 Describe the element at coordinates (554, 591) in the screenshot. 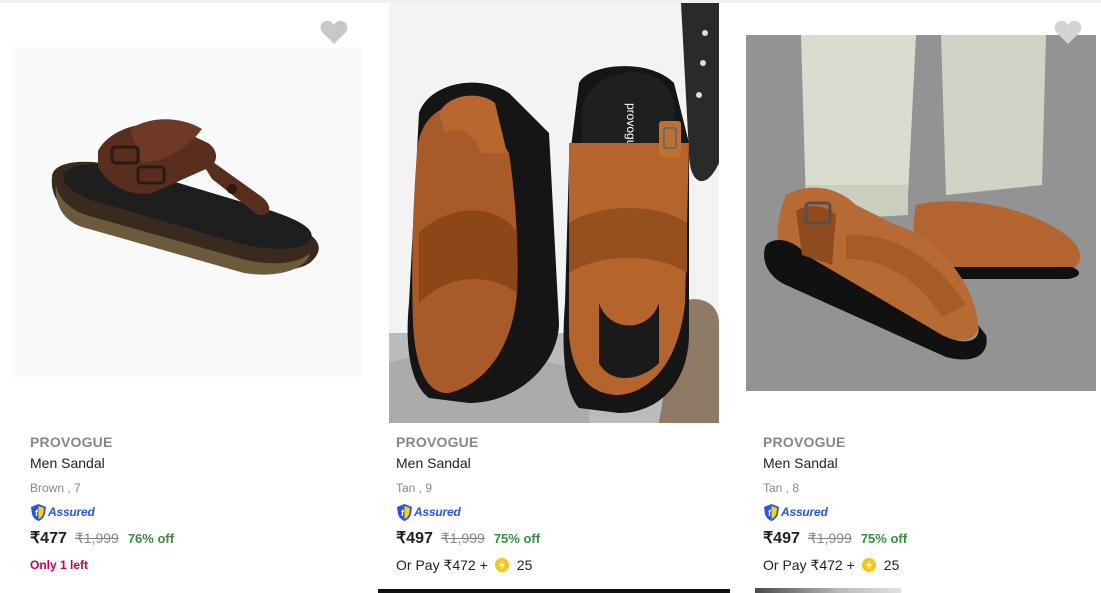

I see `hover-underline` at that location.